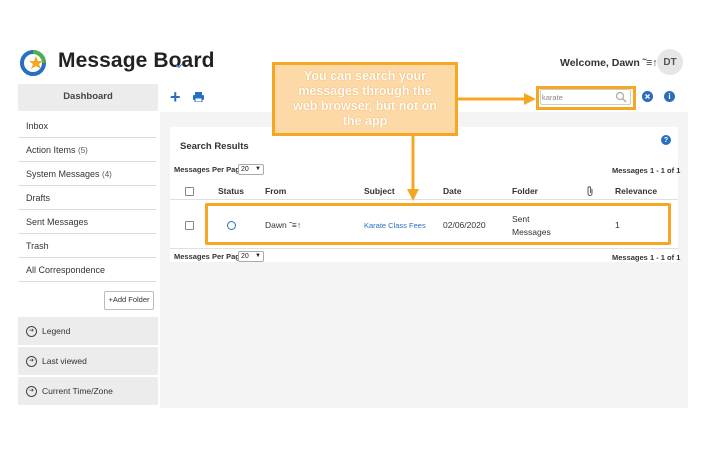  I want to click on sidebar-item-sent-messages: Sent Messages, so click(87, 222).